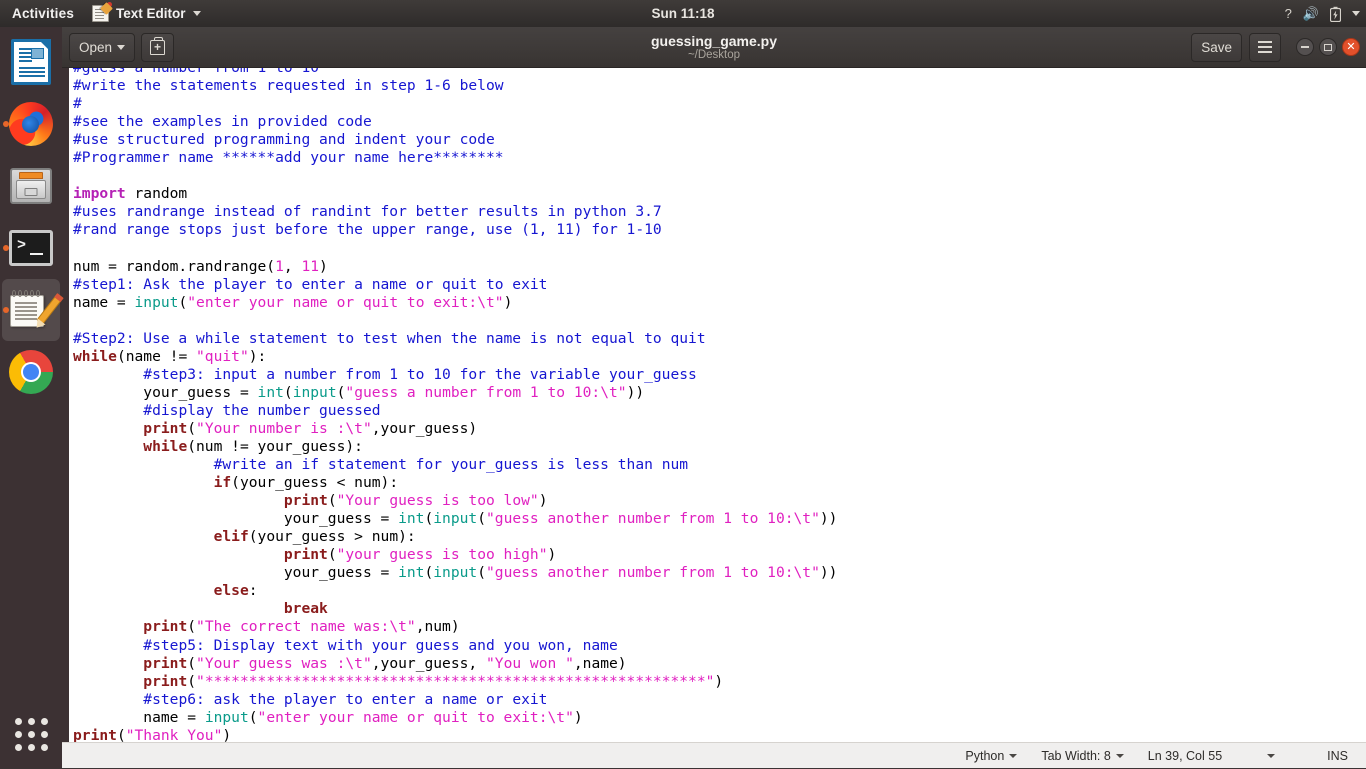 The height and width of the screenshot is (769, 1366). Describe the element at coordinates (257, 356) in the screenshot. I see `code-token: ):` at that location.